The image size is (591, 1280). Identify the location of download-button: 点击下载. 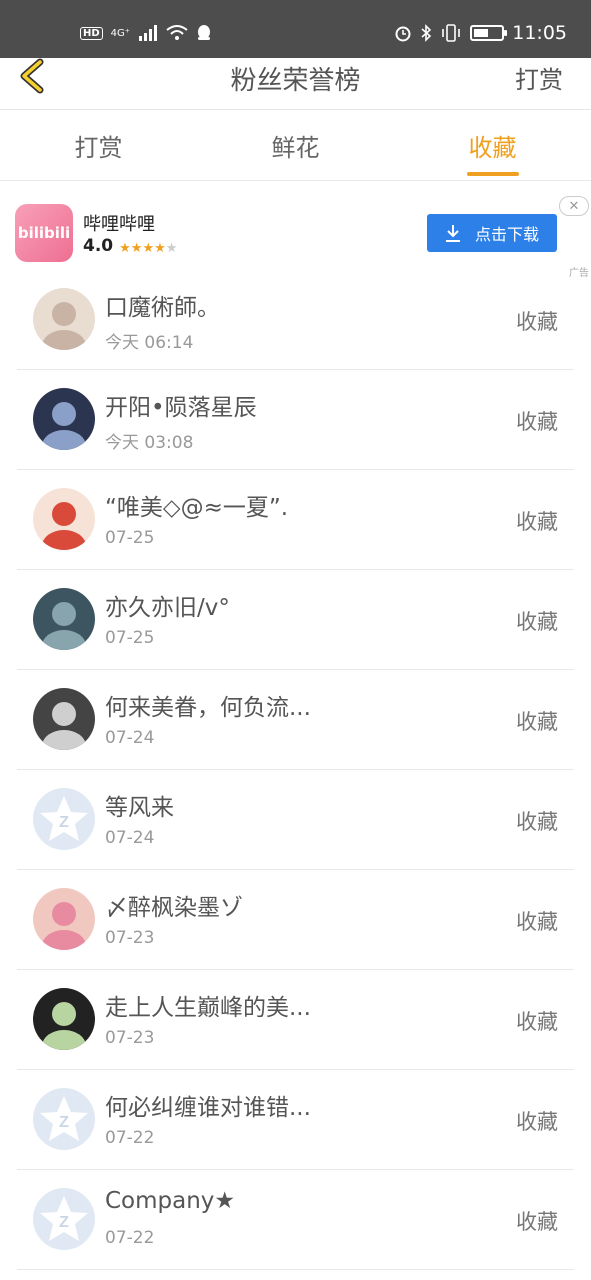
(492, 233).